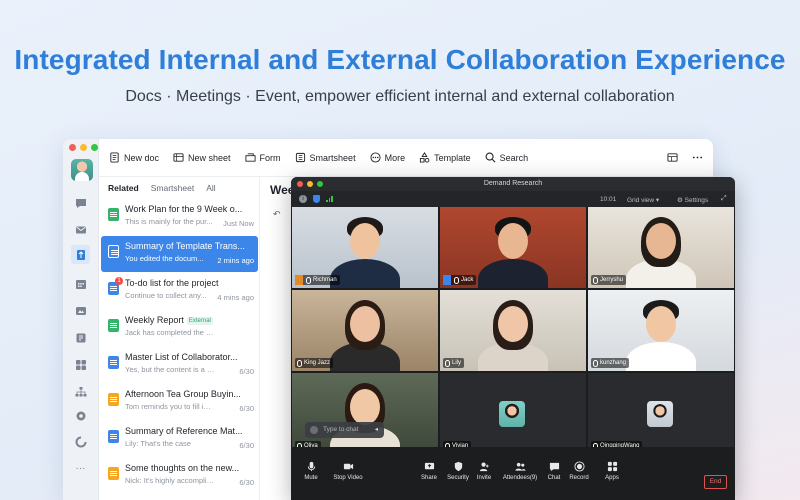 The height and width of the screenshot is (500, 800). I want to click on maximize-window-button, so click(94, 147).